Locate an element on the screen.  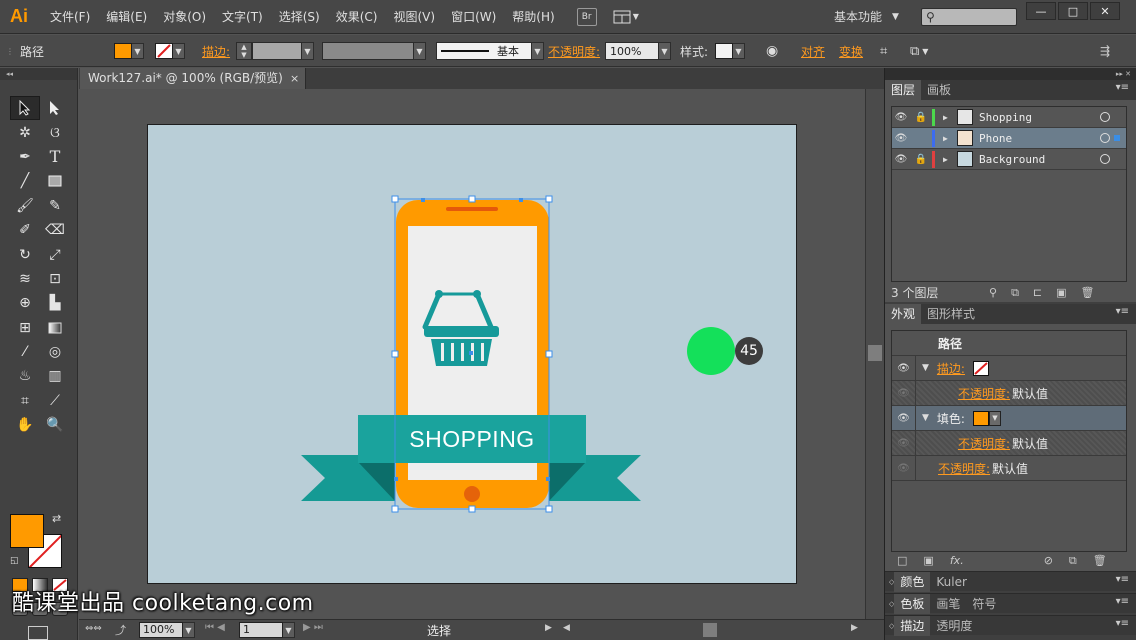
close-tab-icon: × is located at coordinates (294, 78).